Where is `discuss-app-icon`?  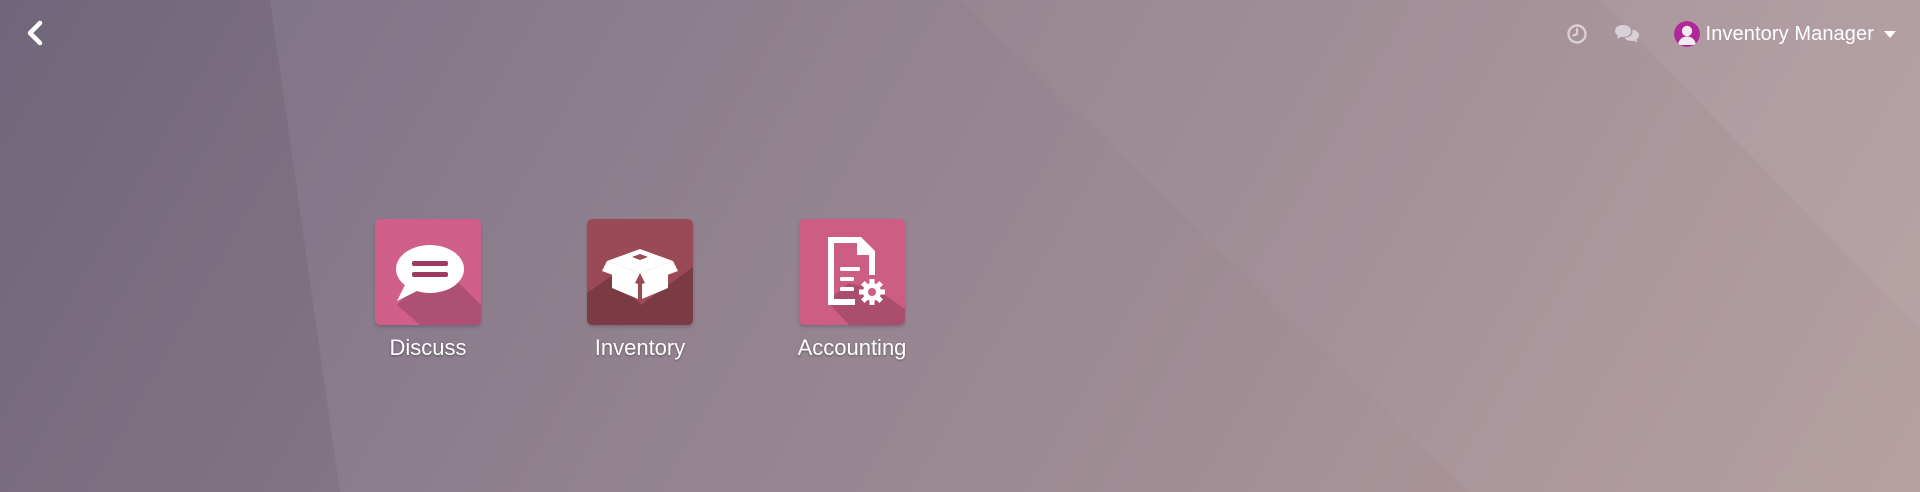 discuss-app-icon is located at coordinates (428, 272).